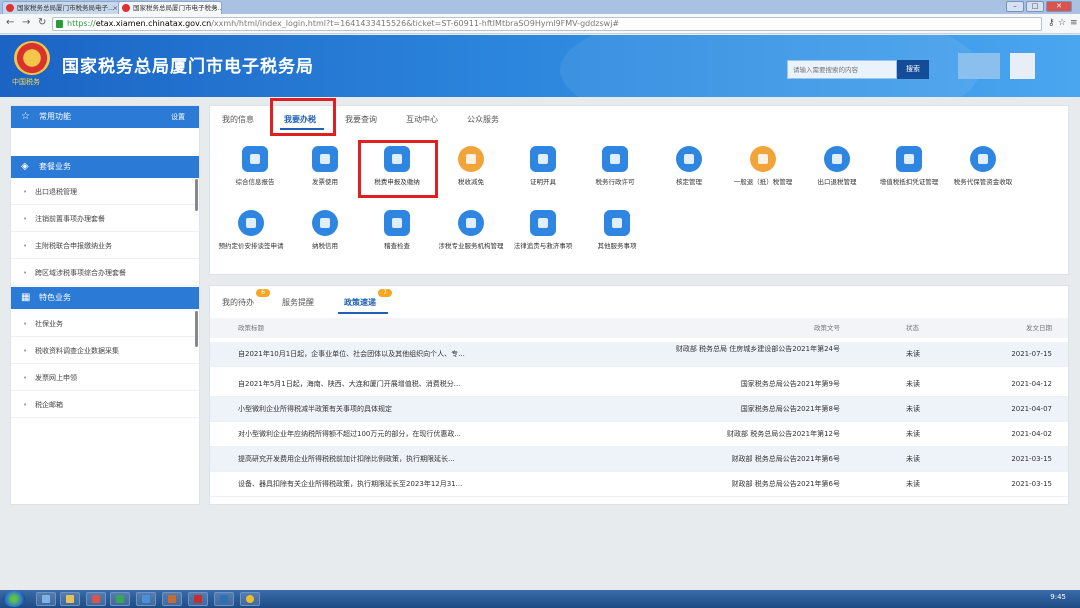 Image resolution: width=1080 pixels, height=608 pixels. I want to click on sidebar-item-cross-region: • 跨区域涉税事项综合办理套餐, so click(105, 273).